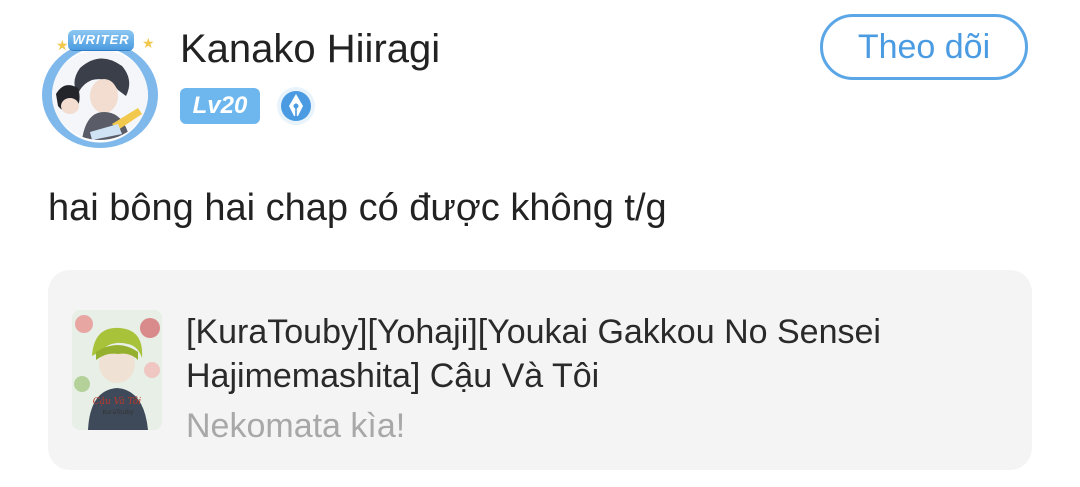 This screenshot has width=1080, height=487. I want to click on follow-button: Theo dõi, so click(924, 47).